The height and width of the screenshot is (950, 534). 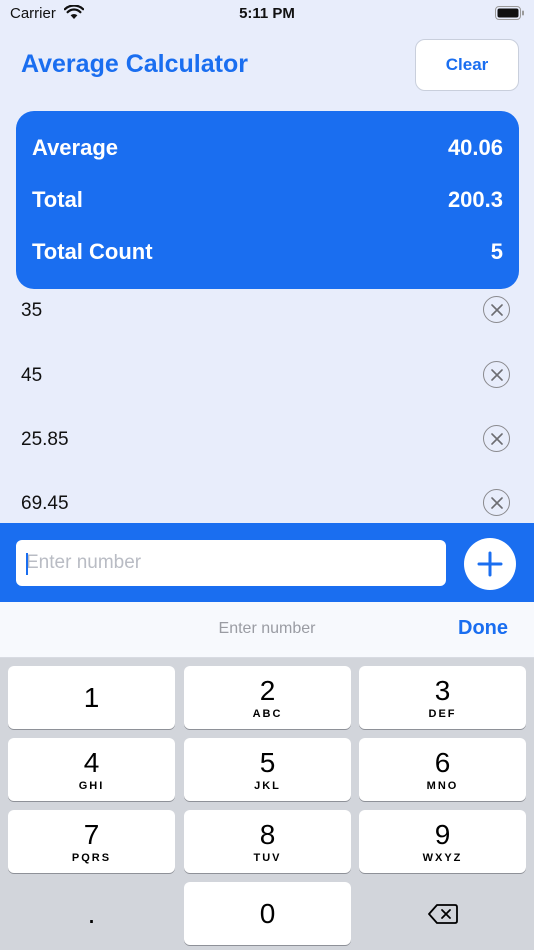 I want to click on key-decimal: ., so click(x=91, y=913).